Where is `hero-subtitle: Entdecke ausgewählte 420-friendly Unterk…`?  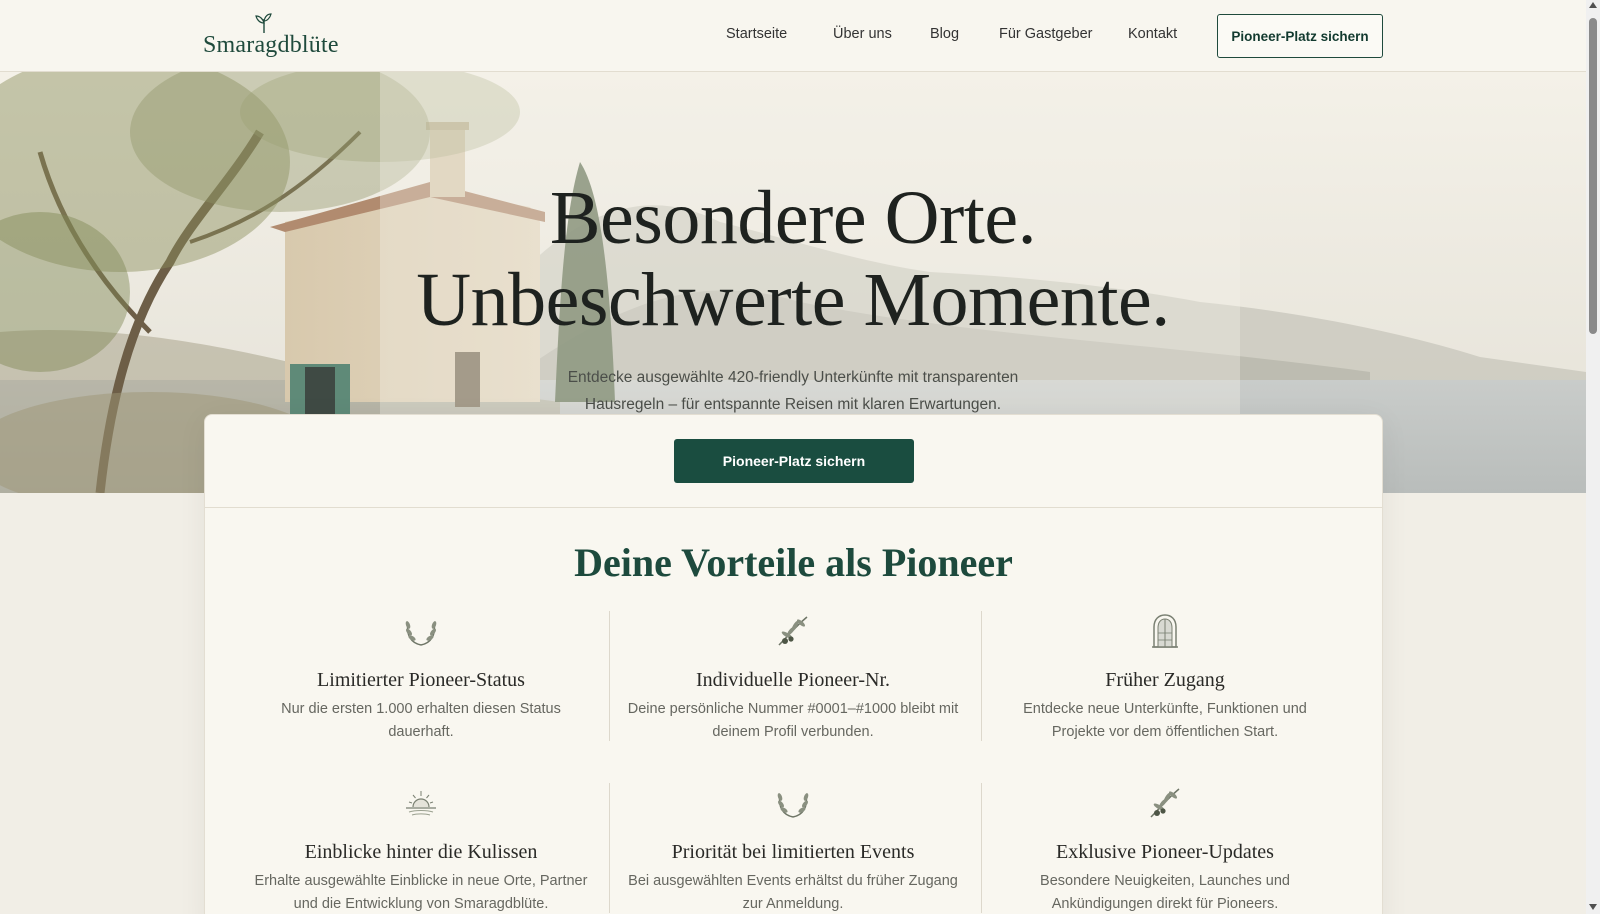 hero-subtitle: Entdecke ausgewählte 420-friendly Unterk… is located at coordinates (793, 391).